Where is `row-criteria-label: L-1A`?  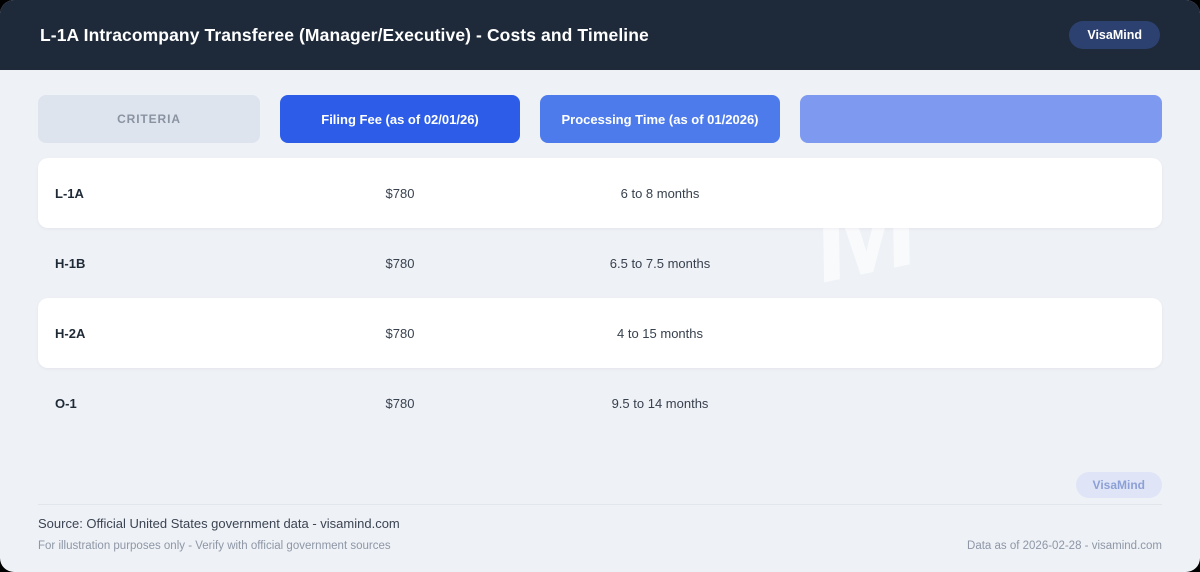
row-criteria-label: L-1A is located at coordinates (69, 193).